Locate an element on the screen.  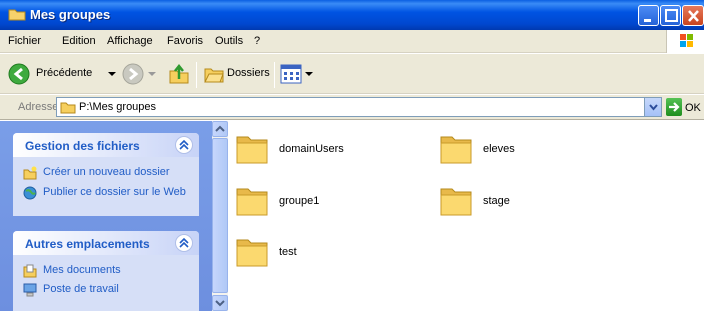
panel-title: Autres emplacements is located at coordinates (87, 244).